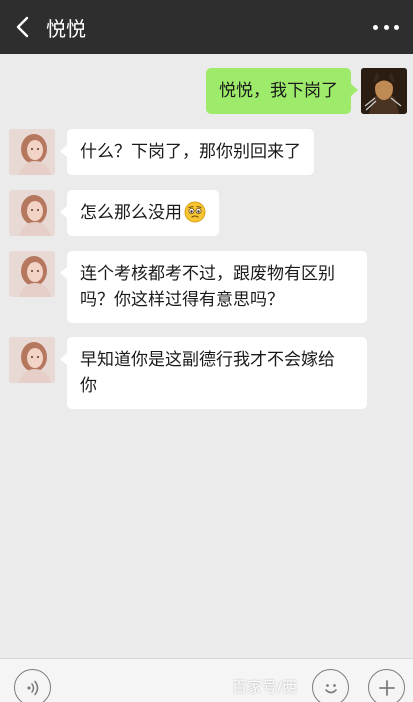 Image resolution: width=413 pixels, height=702 pixels. What do you see at coordinates (213, 287) in the screenshot?
I see `contact-message-bubble: 连个考核都考不过，跟废物有区别 吗？你这样过得有意思吗？` at bounding box center [213, 287].